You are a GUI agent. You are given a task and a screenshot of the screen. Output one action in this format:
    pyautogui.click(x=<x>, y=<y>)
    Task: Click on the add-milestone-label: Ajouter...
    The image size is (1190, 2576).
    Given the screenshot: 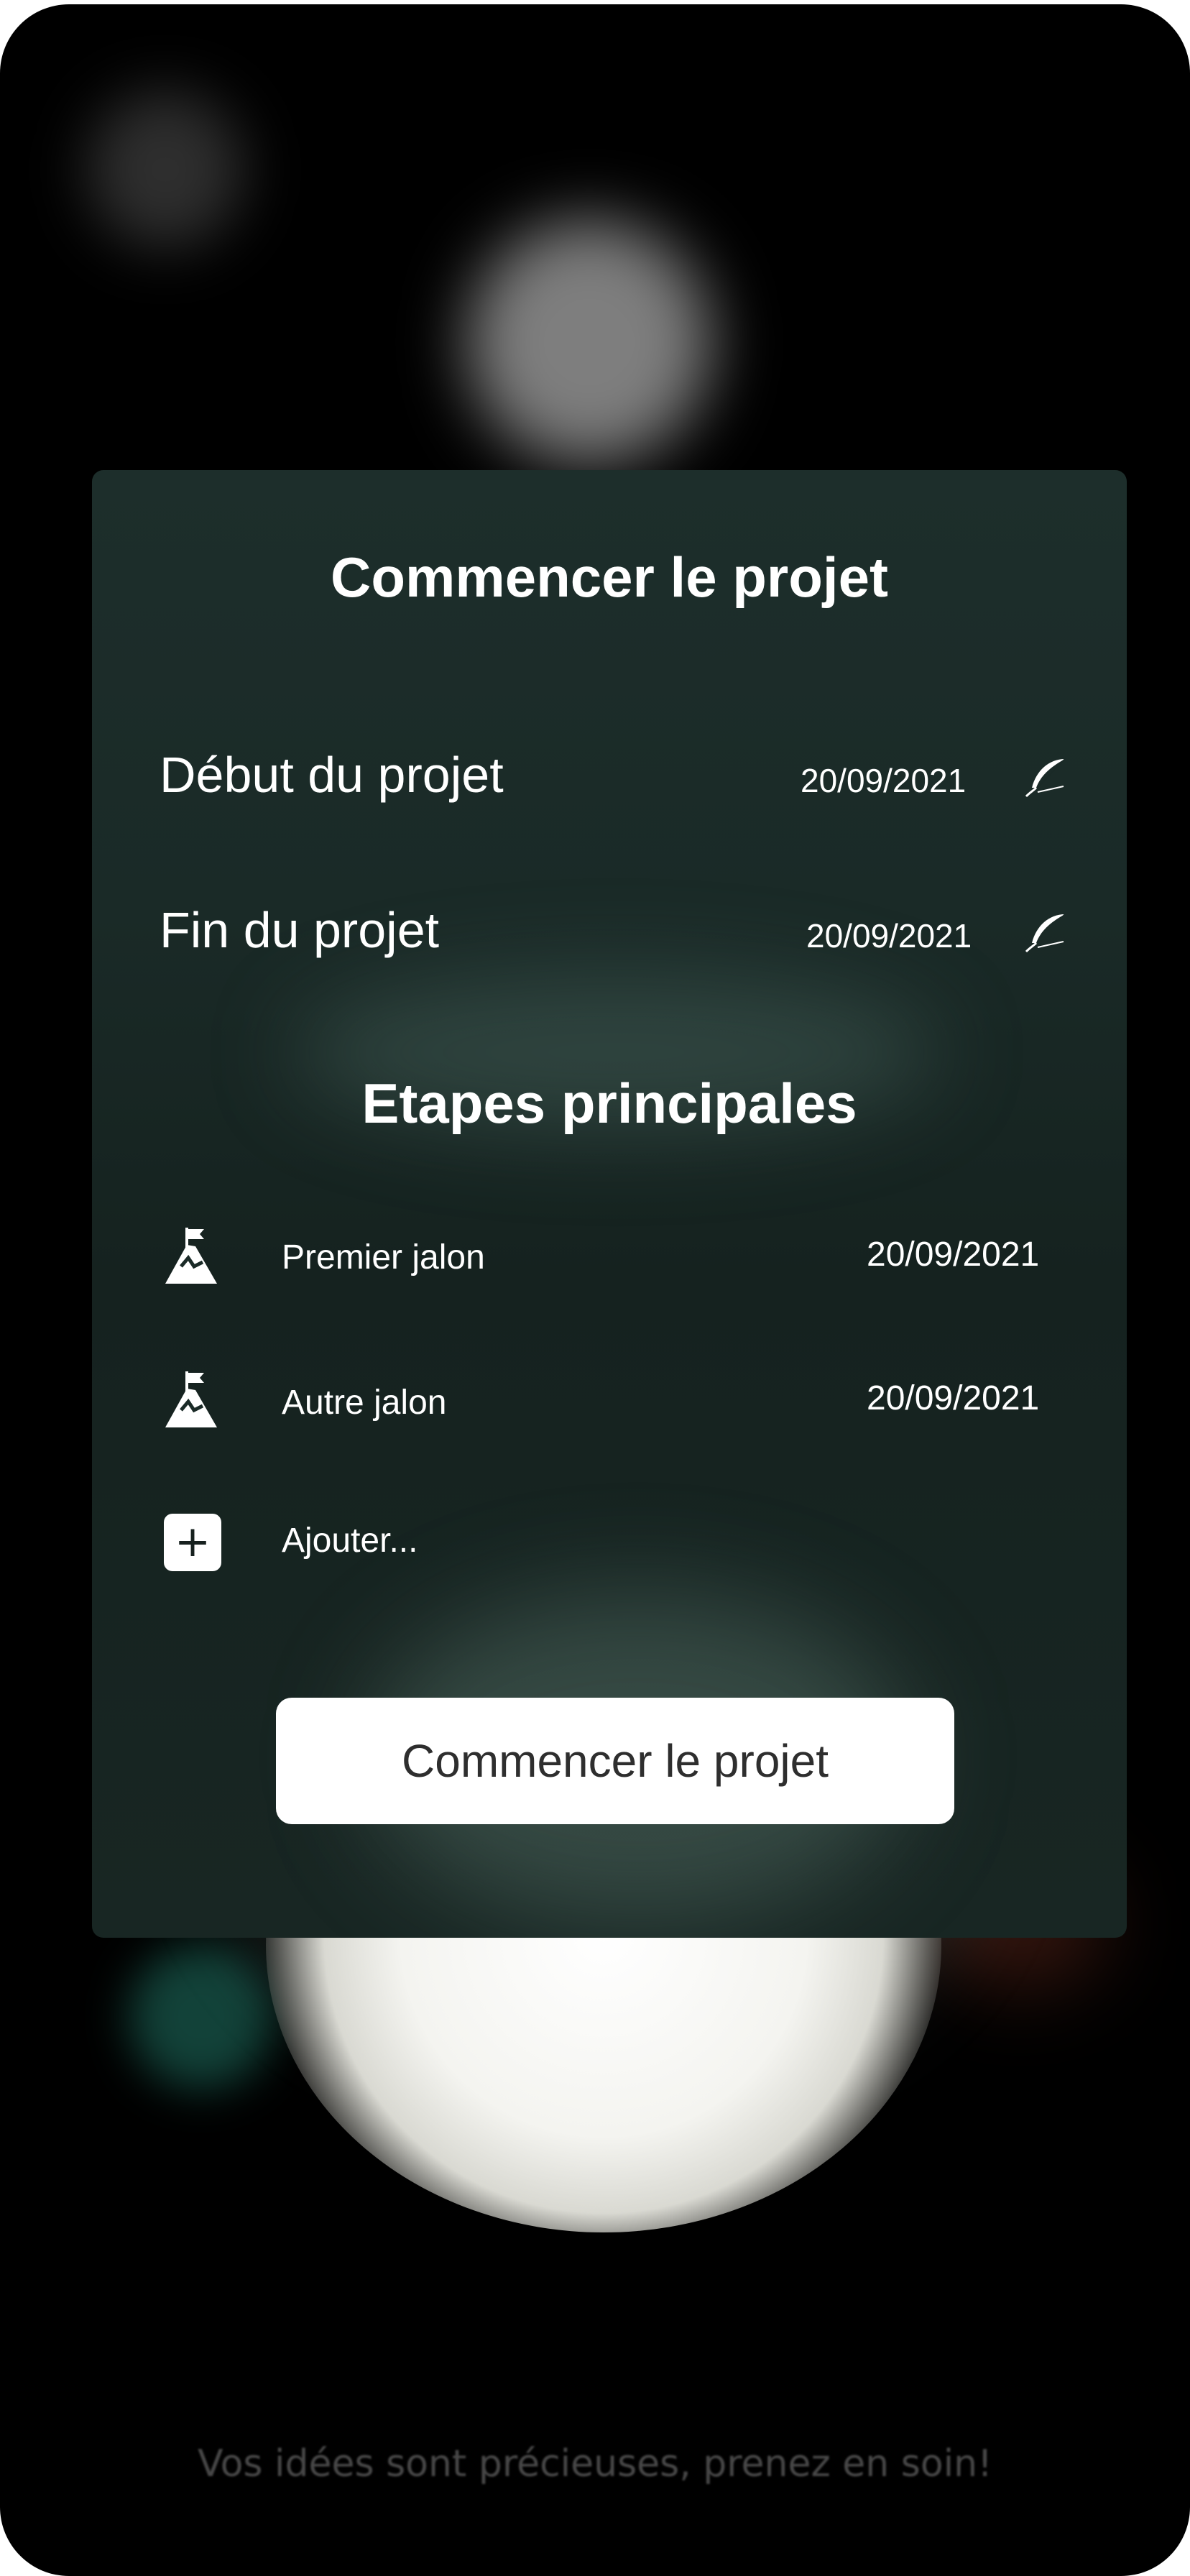 What is the action you would take?
    pyautogui.click(x=350, y=1540)
    